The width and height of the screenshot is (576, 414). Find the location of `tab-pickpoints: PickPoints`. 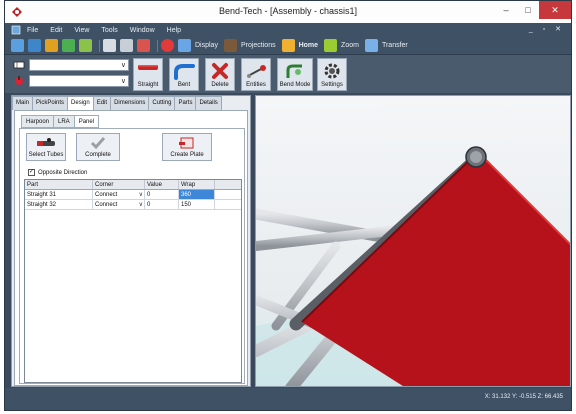

tab-pickpoints: PickPoints is located at coordinates (50, 103).